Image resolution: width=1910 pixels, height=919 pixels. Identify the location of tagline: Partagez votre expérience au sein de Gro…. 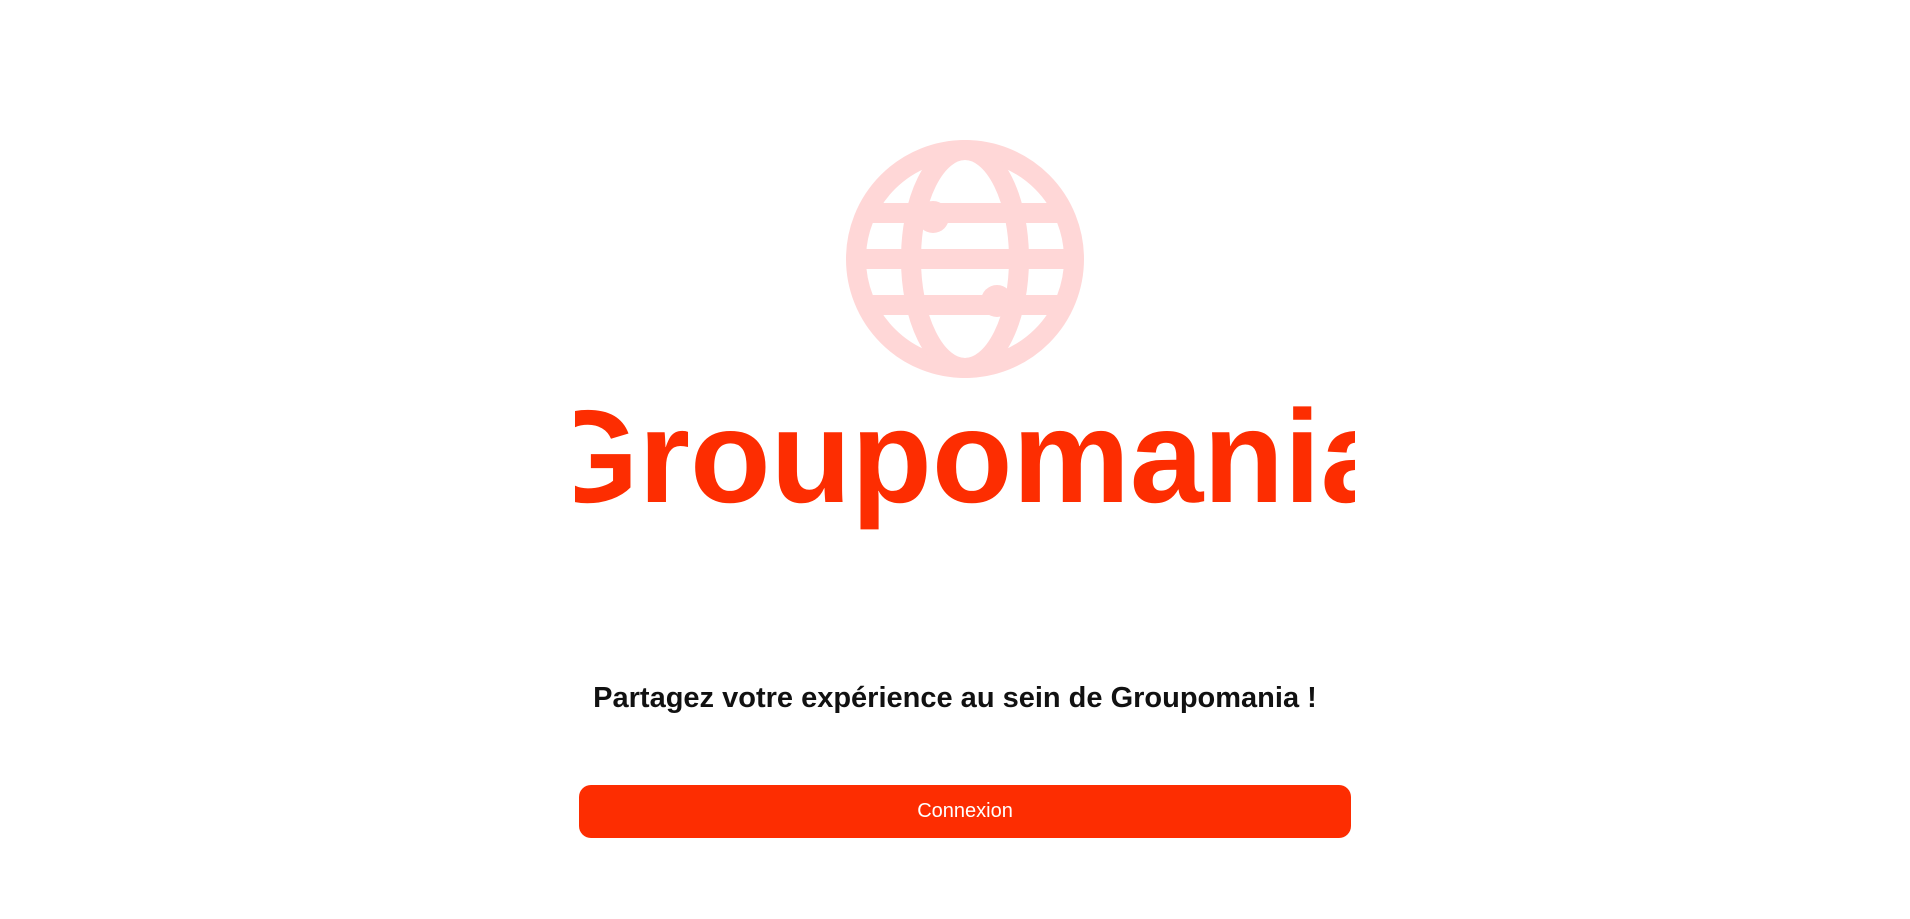
(955, 698).